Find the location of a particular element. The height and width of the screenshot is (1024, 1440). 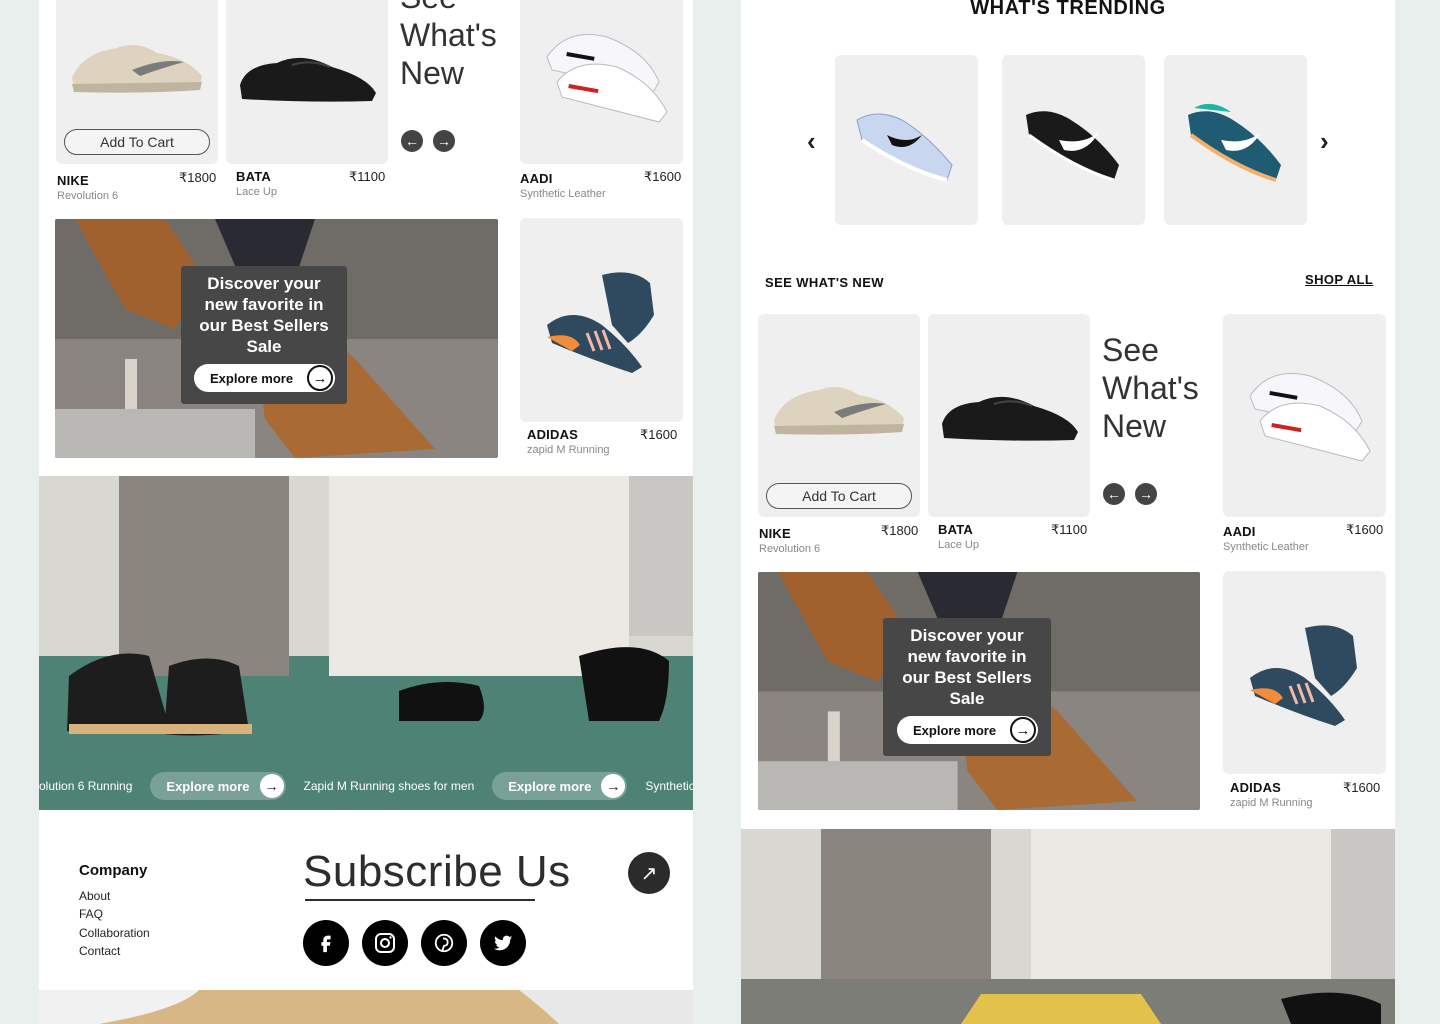

ticker-item: Zapid M Running shoes for men is located at coordinates (389, 786).